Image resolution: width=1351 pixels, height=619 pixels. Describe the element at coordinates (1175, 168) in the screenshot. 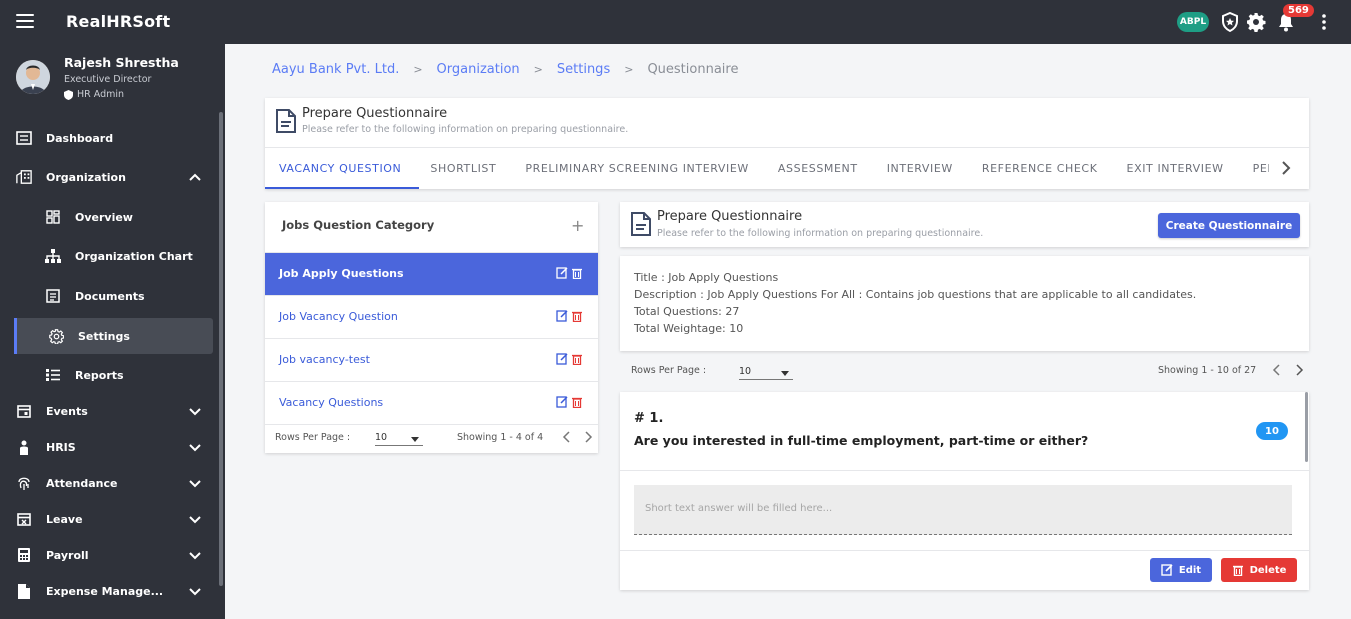

I see `tab-exit-interview: EXIT INTERVIEW` at that location.